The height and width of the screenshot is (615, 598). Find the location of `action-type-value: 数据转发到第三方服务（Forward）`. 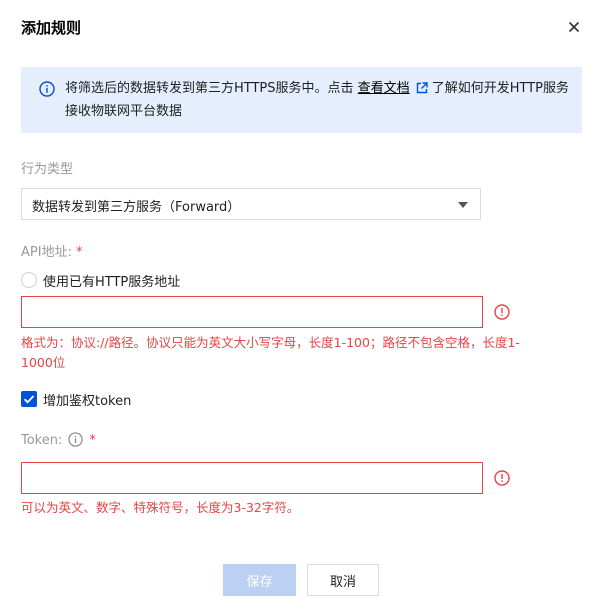

action-type-value: 数据转发到第三方服务（Forward） is located at coordinates (136, 207).